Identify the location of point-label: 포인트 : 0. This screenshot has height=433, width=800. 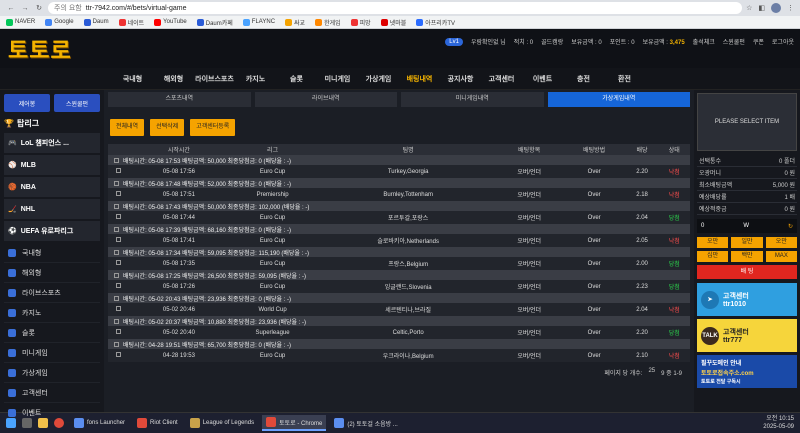
(622, 41).